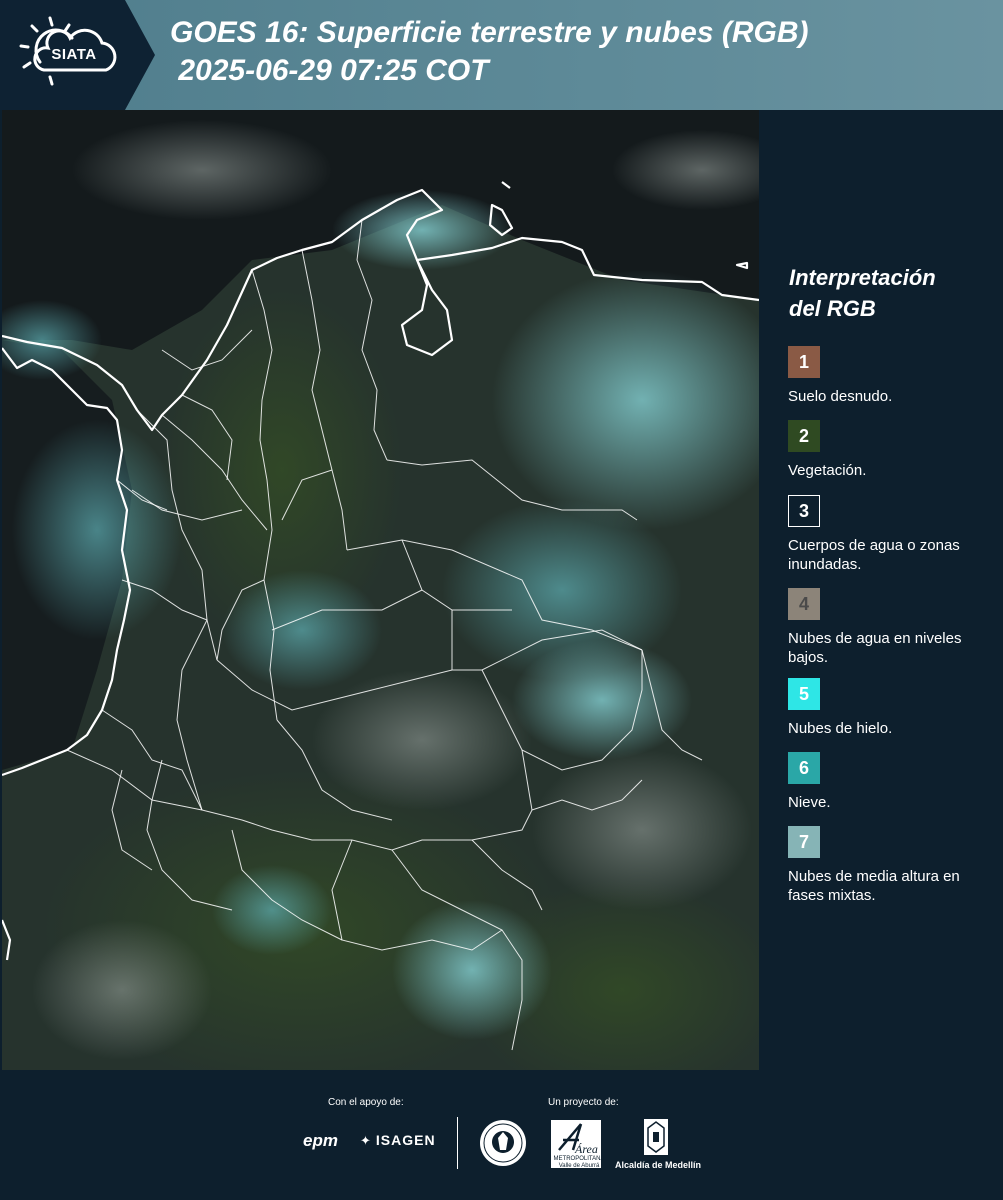  I want to click on legend-swatch-3: 3, so click(804, 511).